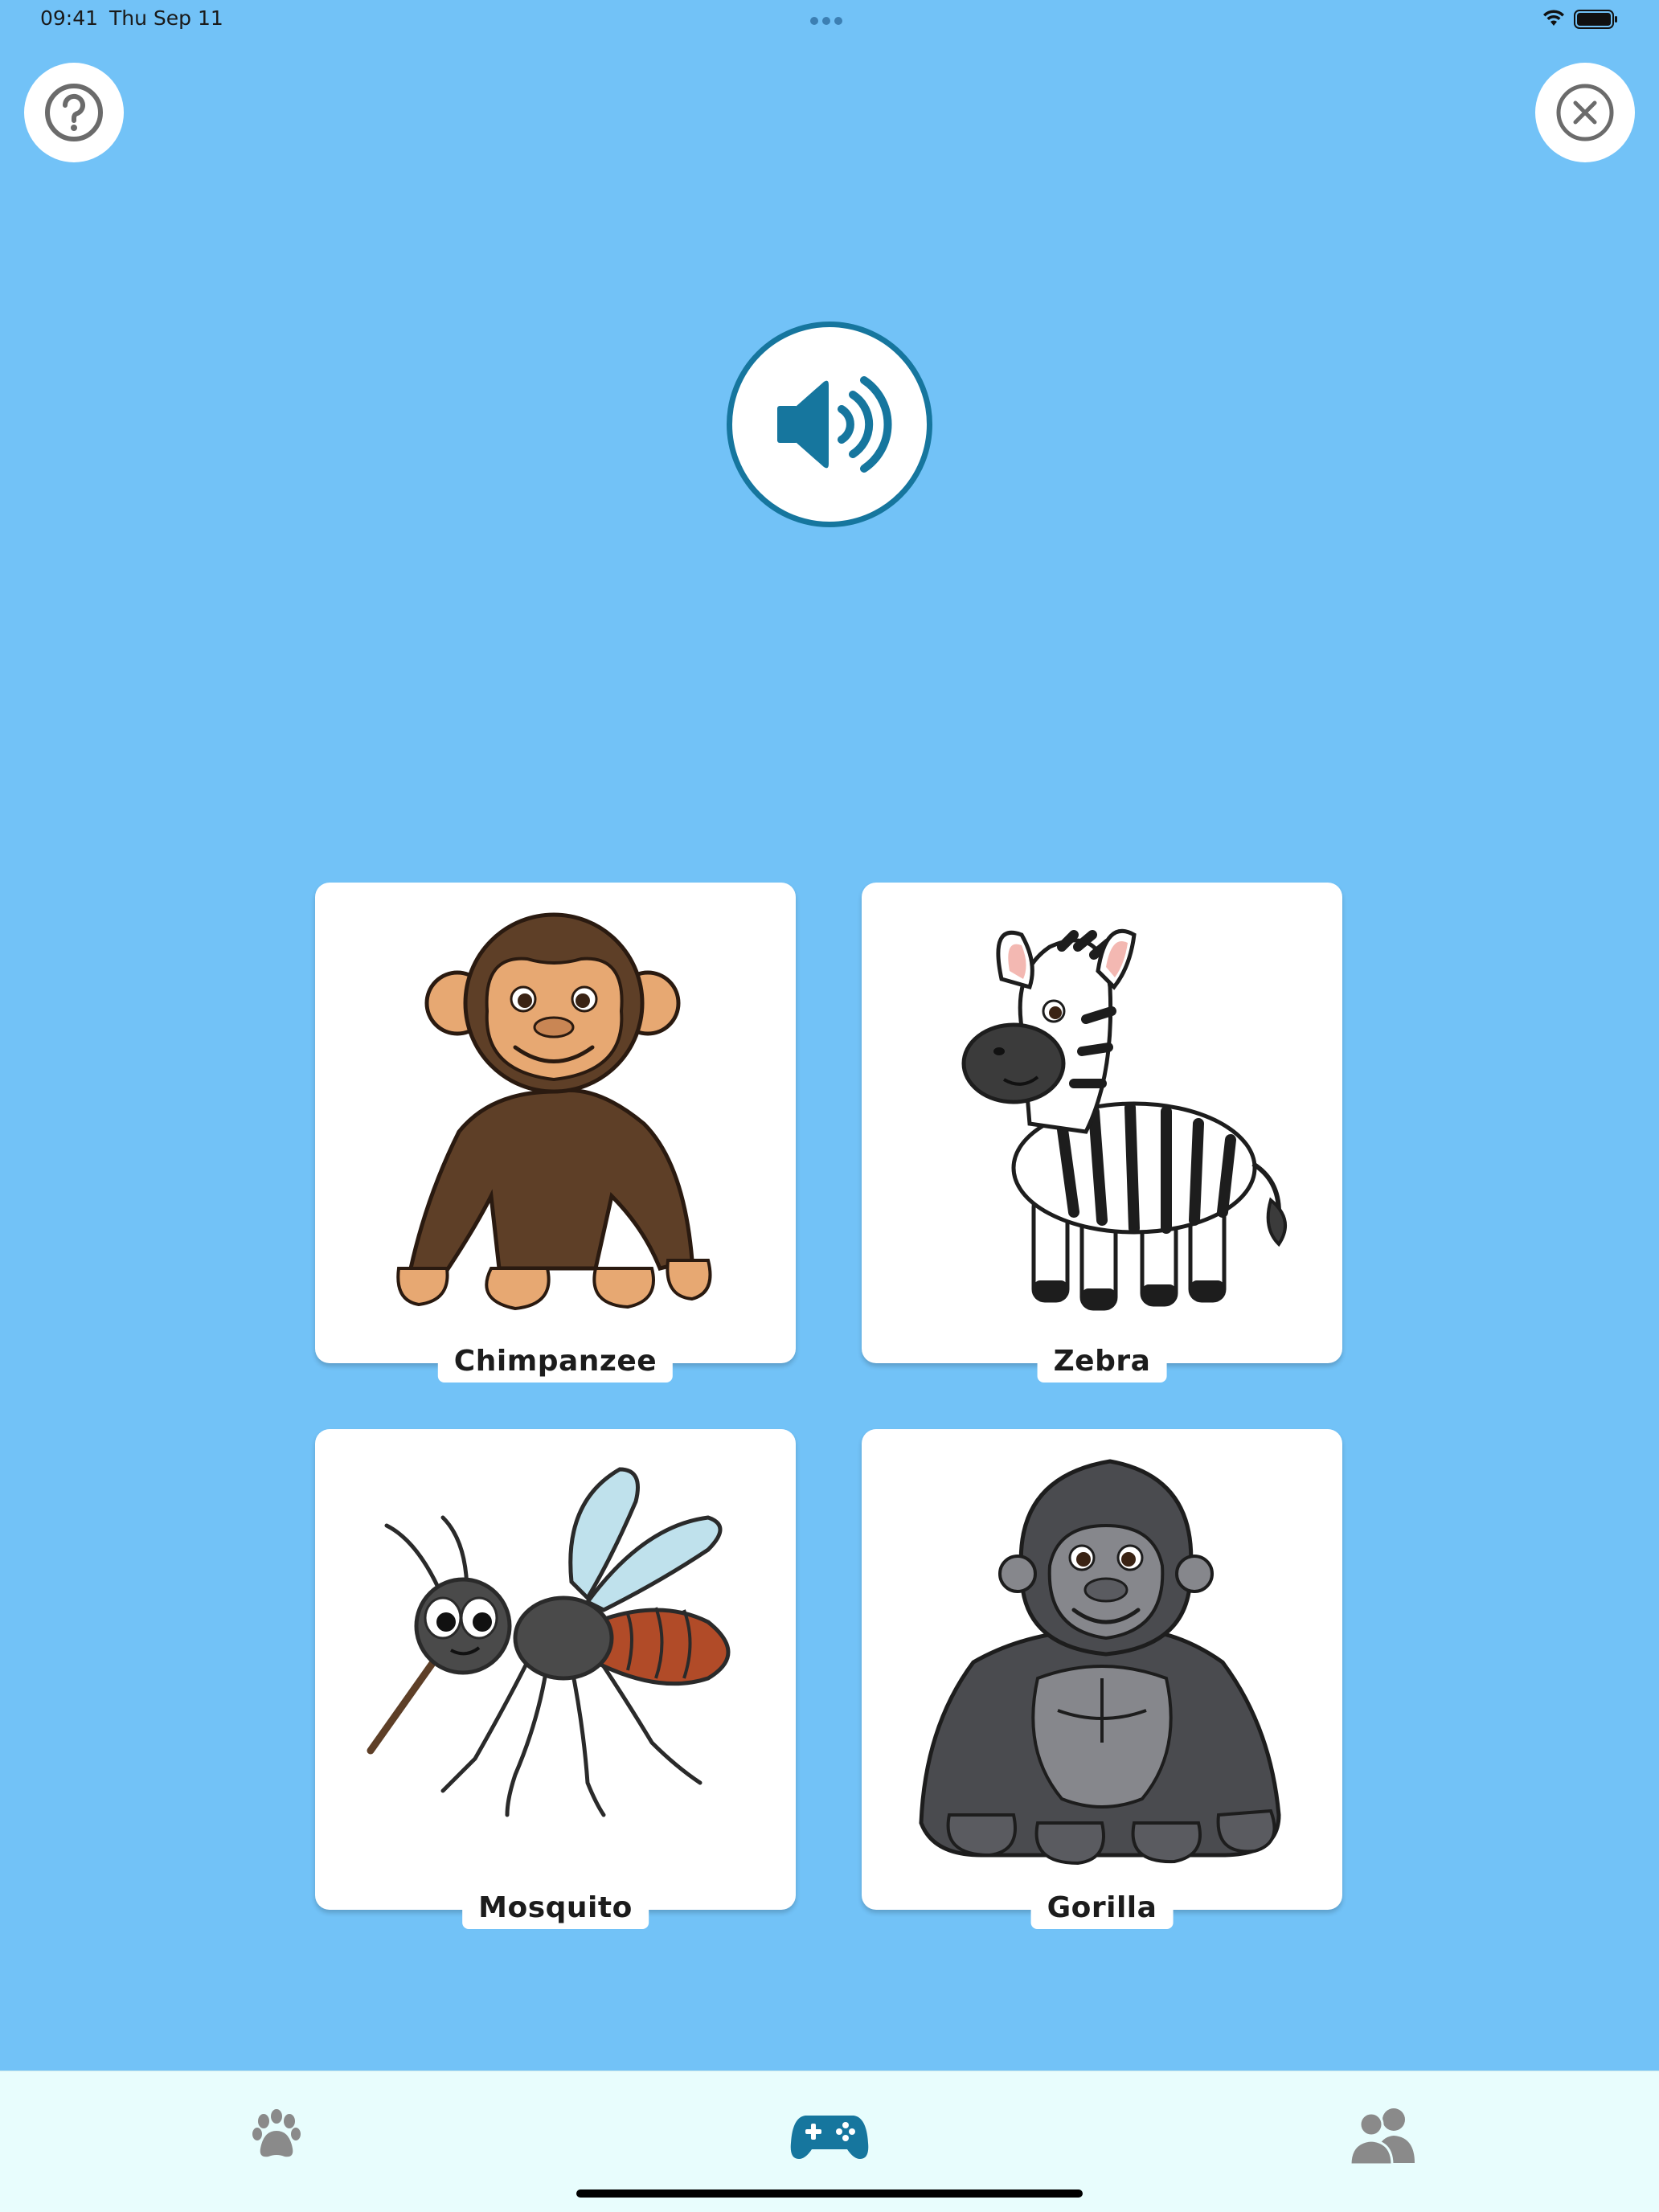 This screenshot has height=2212, width=1659. What do you see at coordinates (834, 424) in the screenshot?
I see `speaker-volume-icon` at bounding box center [834, 424].